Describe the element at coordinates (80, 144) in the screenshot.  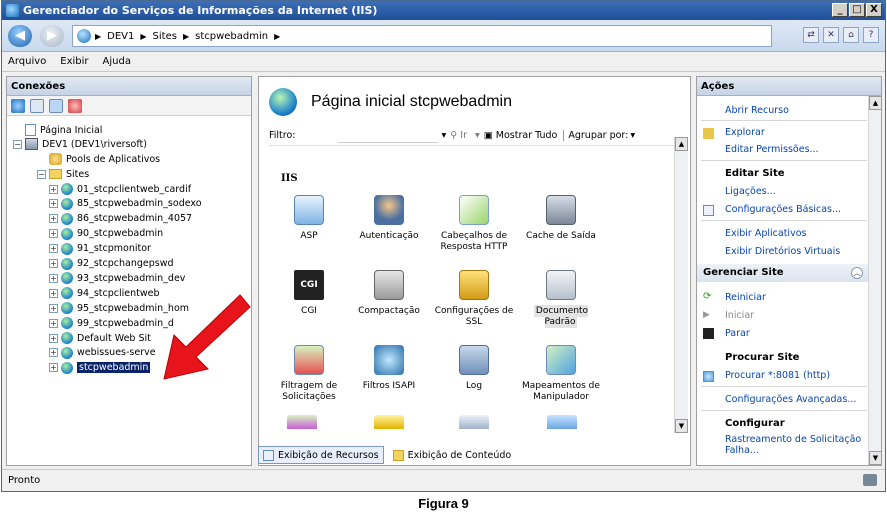
I see `tree-item-server: − DEV1 (DEV1\riversoft)` at that location.